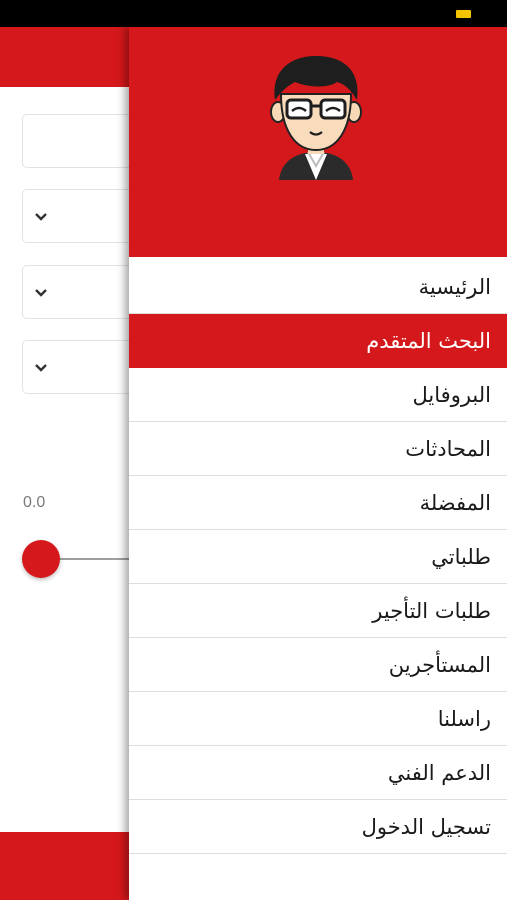  I want to click on slider-value: 0.0, so click(34, 502).